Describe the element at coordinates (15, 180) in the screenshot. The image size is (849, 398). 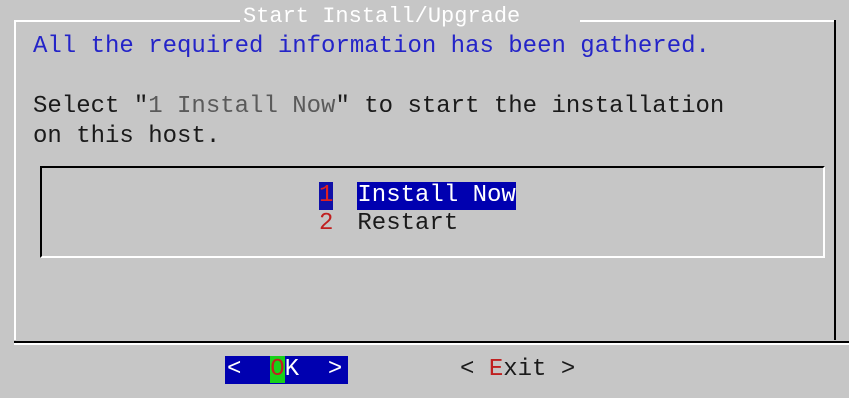
I see `frame-border-left` at that location.